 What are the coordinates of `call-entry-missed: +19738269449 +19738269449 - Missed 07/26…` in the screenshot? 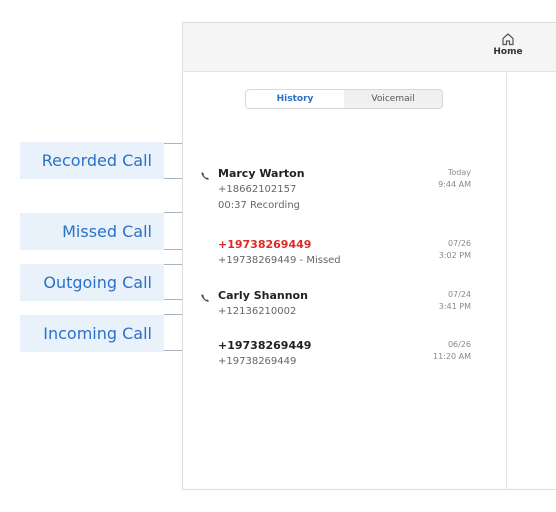 It's located at (345, 254).